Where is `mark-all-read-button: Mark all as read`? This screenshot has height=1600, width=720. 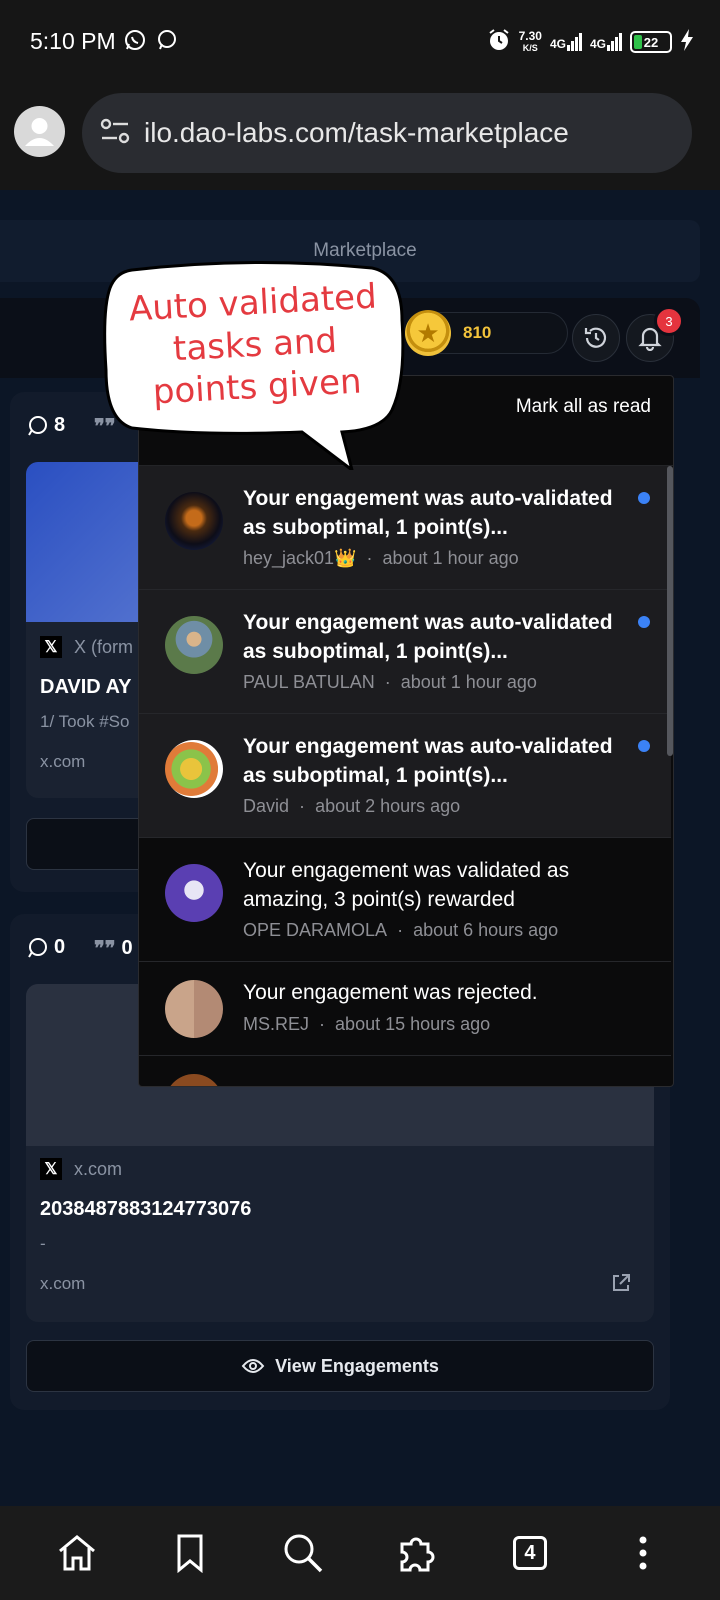
mark-all-read-button: Mark all as read is located at coordinates (583, 407).